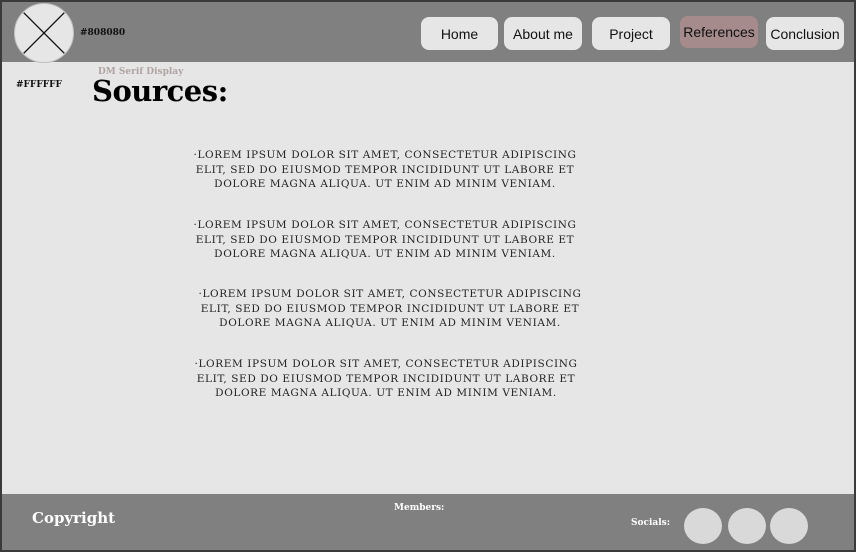  I want to click on header-color-note: #808080, so click(103, 33).